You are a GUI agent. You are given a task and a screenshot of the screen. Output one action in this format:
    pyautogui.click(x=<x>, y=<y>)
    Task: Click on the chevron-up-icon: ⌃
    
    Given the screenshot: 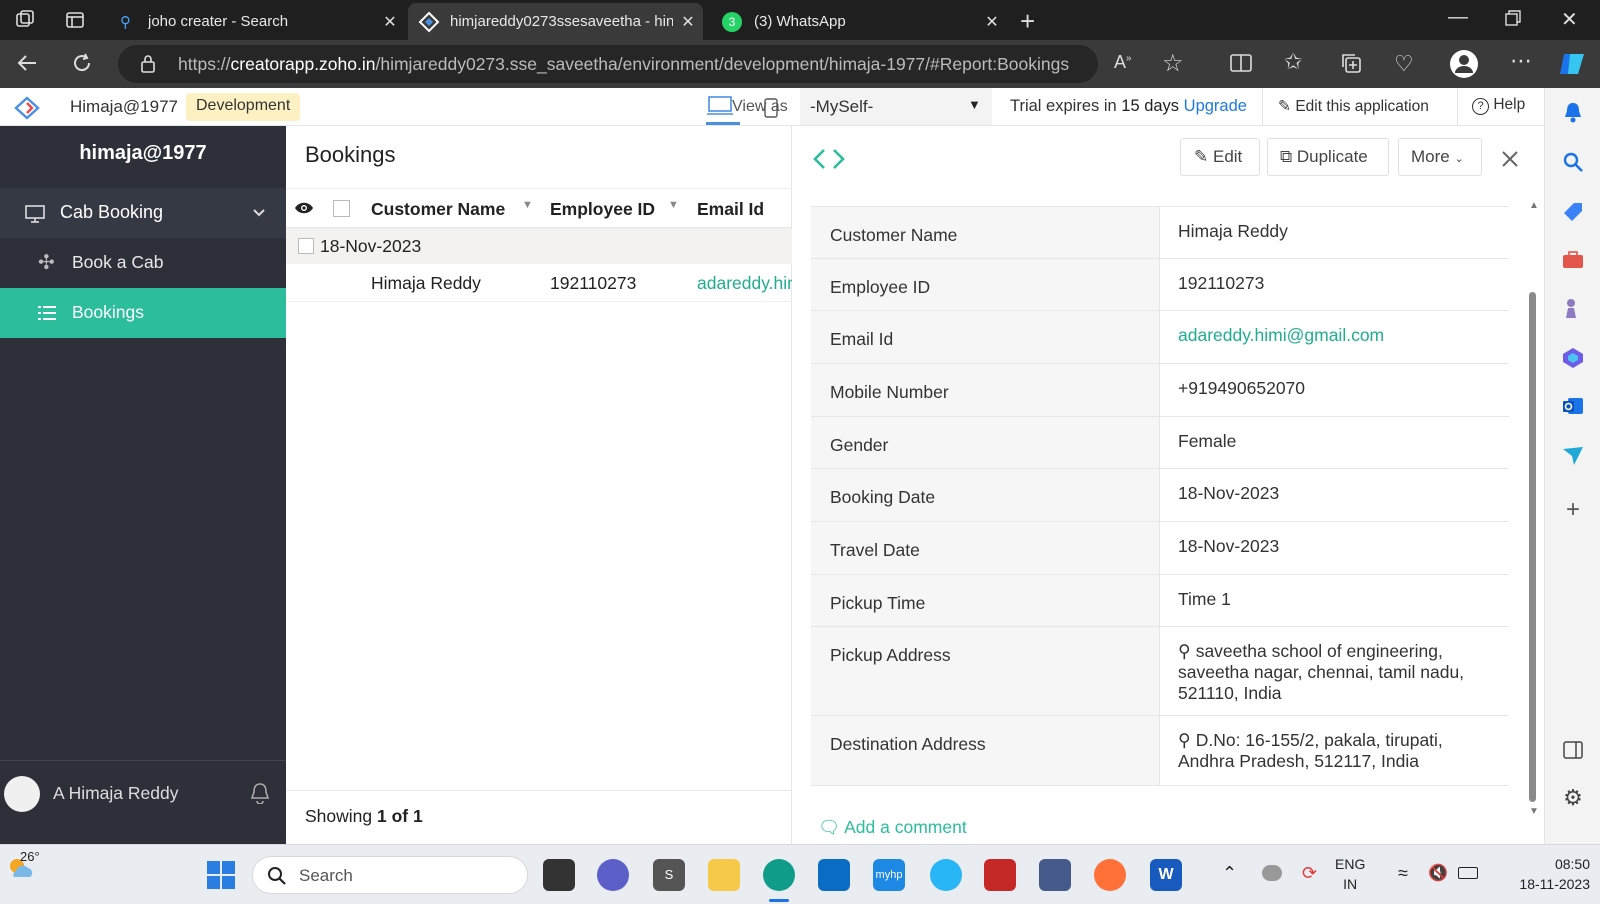 What is the action you would take?
    pyautogui.click(x=1229, y=873)
    